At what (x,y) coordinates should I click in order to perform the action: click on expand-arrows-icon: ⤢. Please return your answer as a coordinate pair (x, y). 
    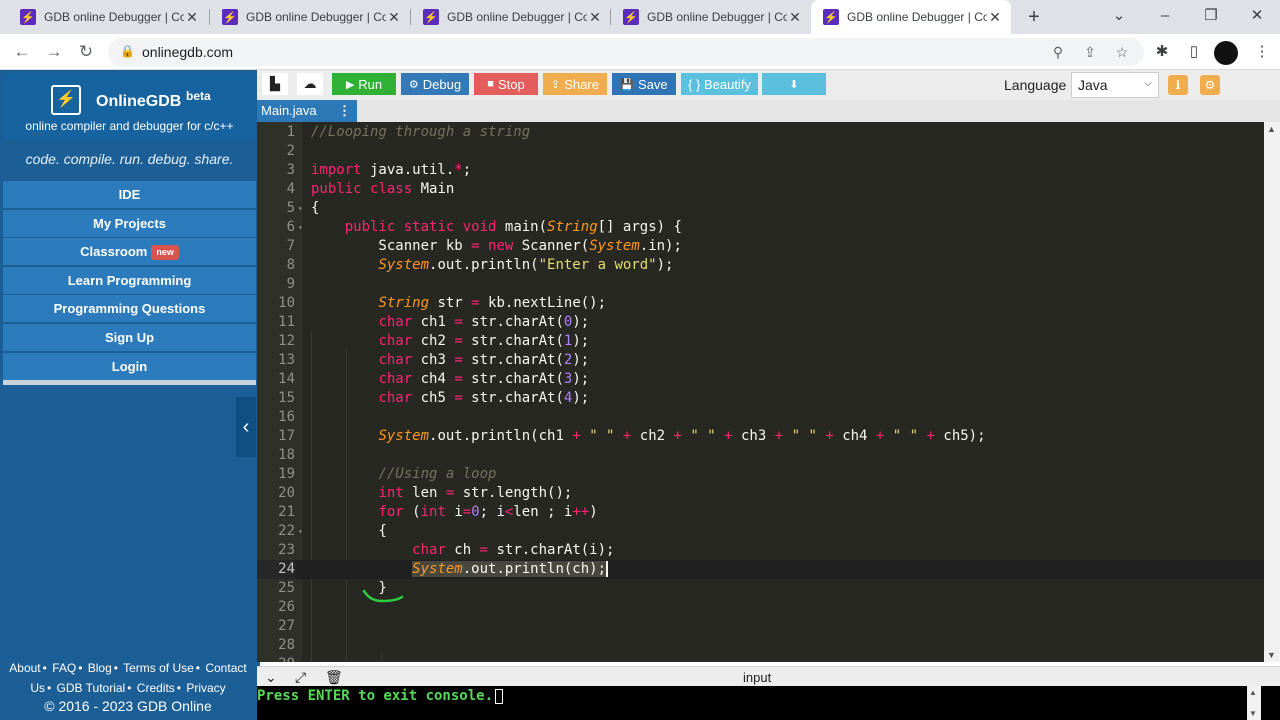
    Looking at the image, I should click on (300, 677).